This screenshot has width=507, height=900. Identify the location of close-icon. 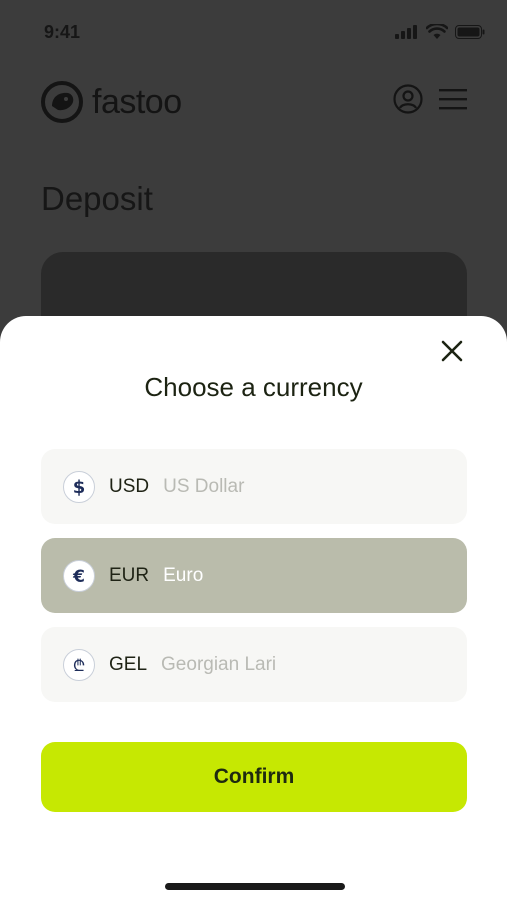
(452, 351).